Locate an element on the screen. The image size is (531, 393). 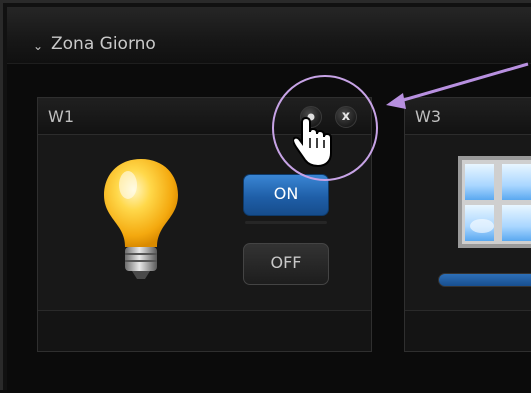
hand-pointer-icon is located at coordinates (312, 142).